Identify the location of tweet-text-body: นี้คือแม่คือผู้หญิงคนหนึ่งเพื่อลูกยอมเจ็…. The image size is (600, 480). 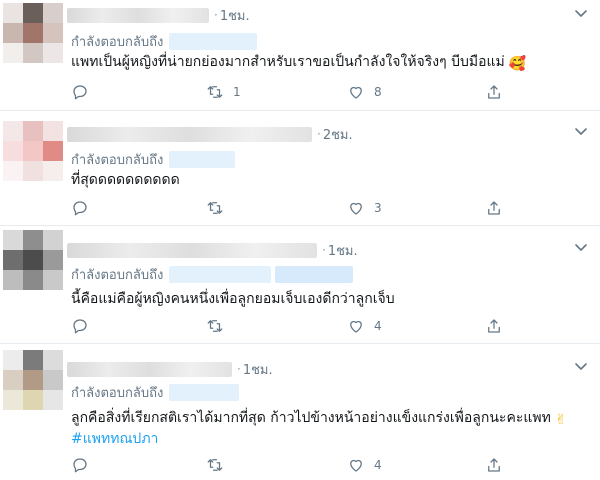
(233, 299).